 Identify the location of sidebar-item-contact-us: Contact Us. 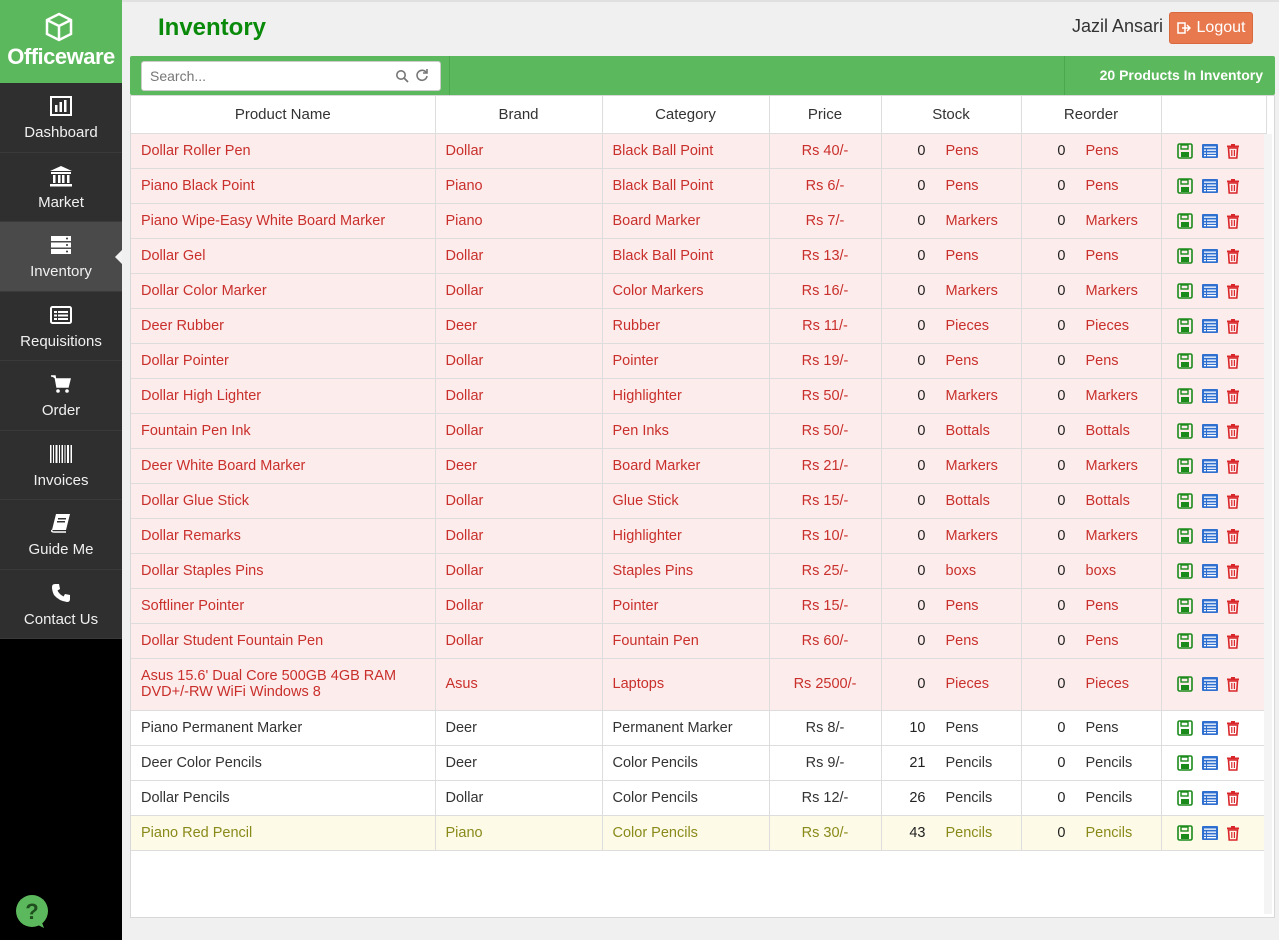
(61, 604).